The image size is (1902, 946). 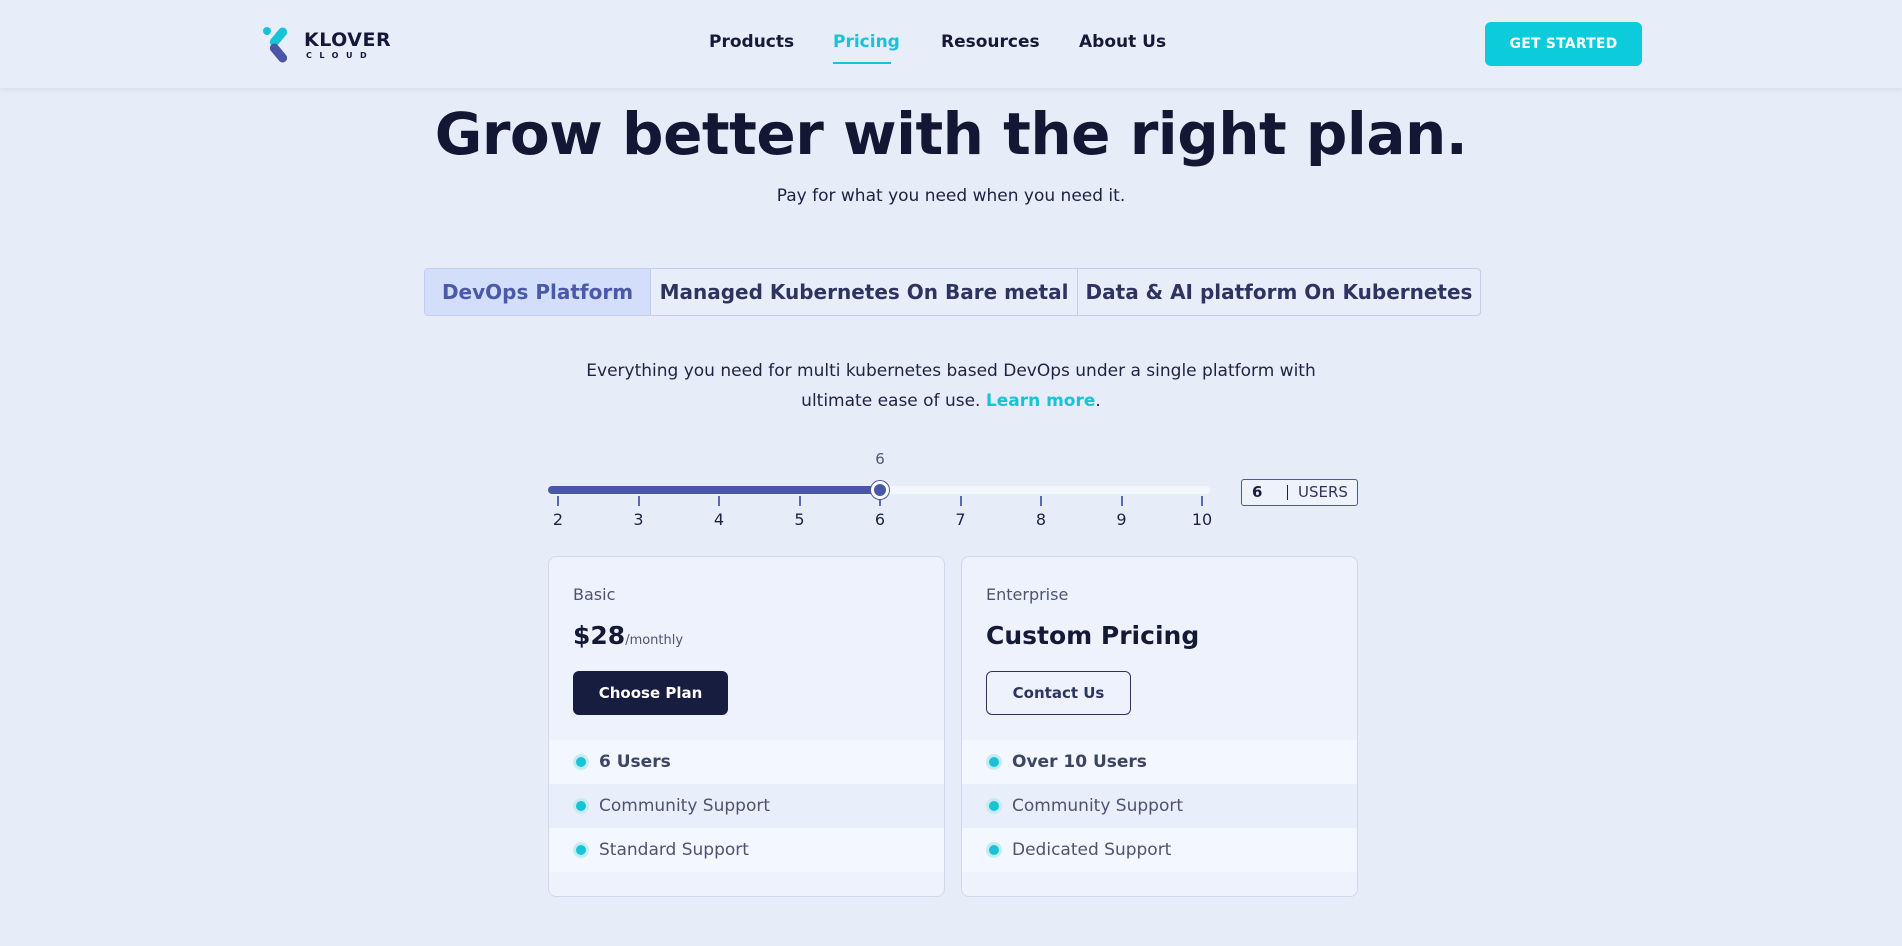 I want to click on users-count-box: 6 USERS, so click(x=1299, y=492).